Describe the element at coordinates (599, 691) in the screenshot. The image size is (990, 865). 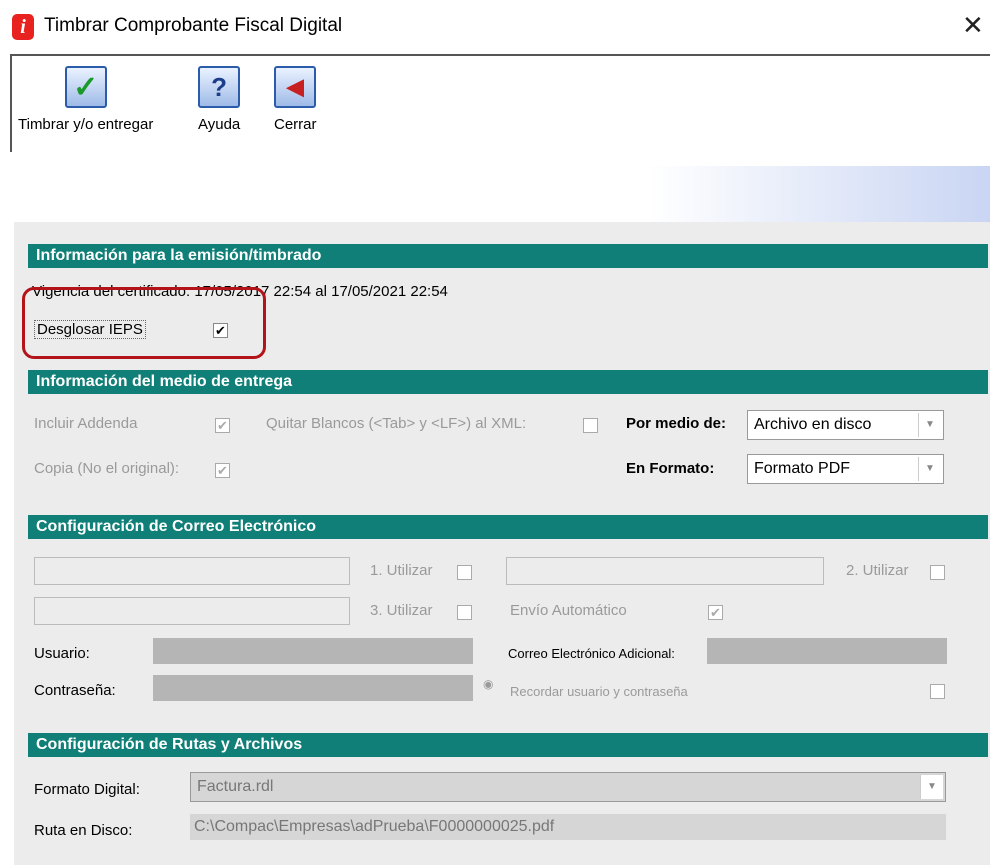
I see `recordar-label: Recordar usuario y contraseña` at that location.